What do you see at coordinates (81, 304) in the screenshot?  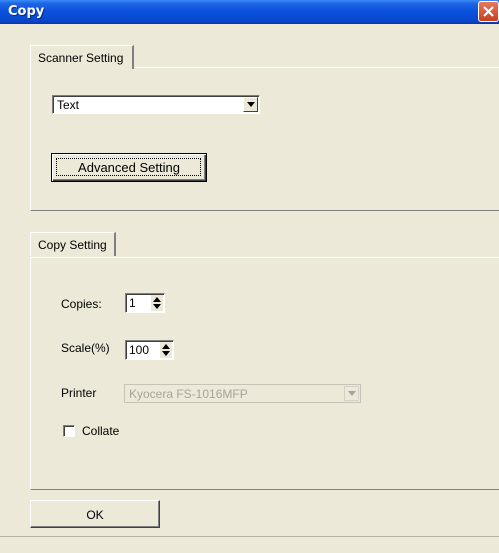 I see `copies-label: Copies:` at bounding box center [81, 304].